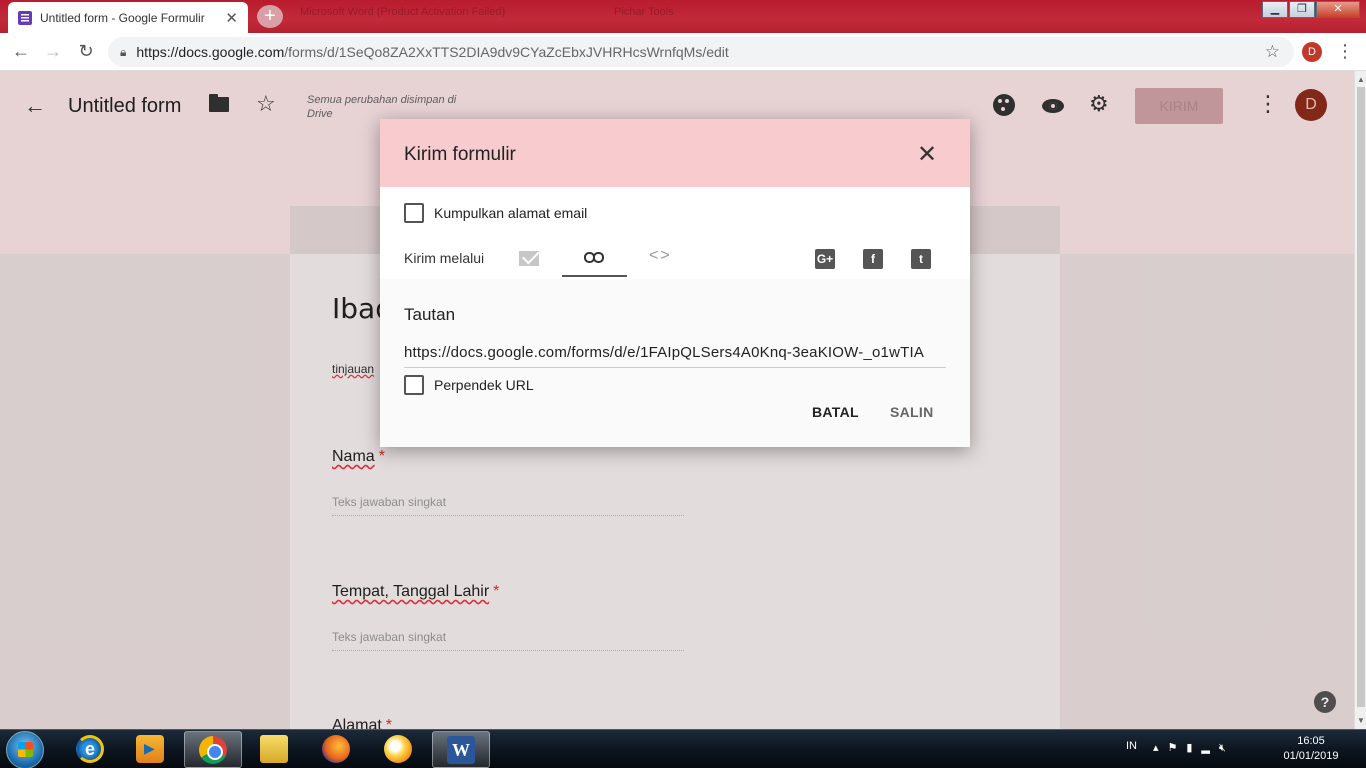 The image size is (1366, 768). I want to click on tab-title: Untitled form - Google Formulir, so click(122, 17).